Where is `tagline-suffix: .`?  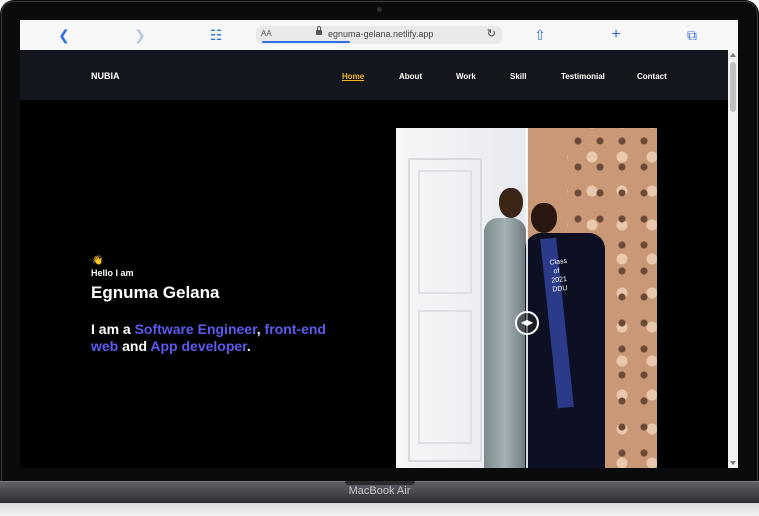 tagline-suffix: . is located at coordinates (248, 346).